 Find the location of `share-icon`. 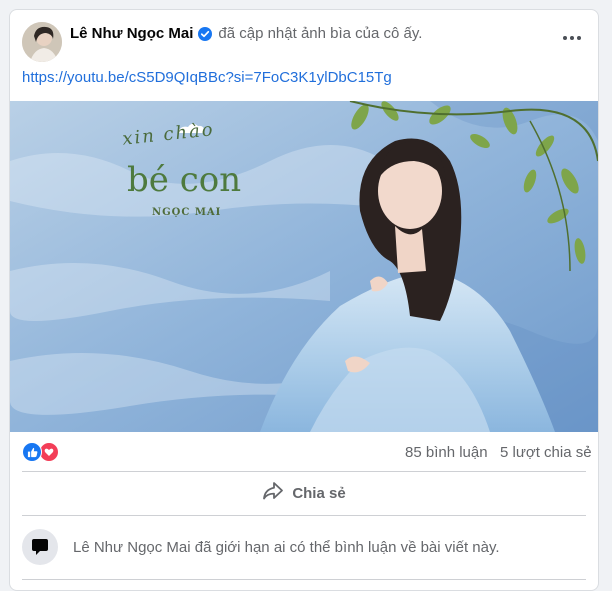

share-icon is located at coordinates (273, 493).